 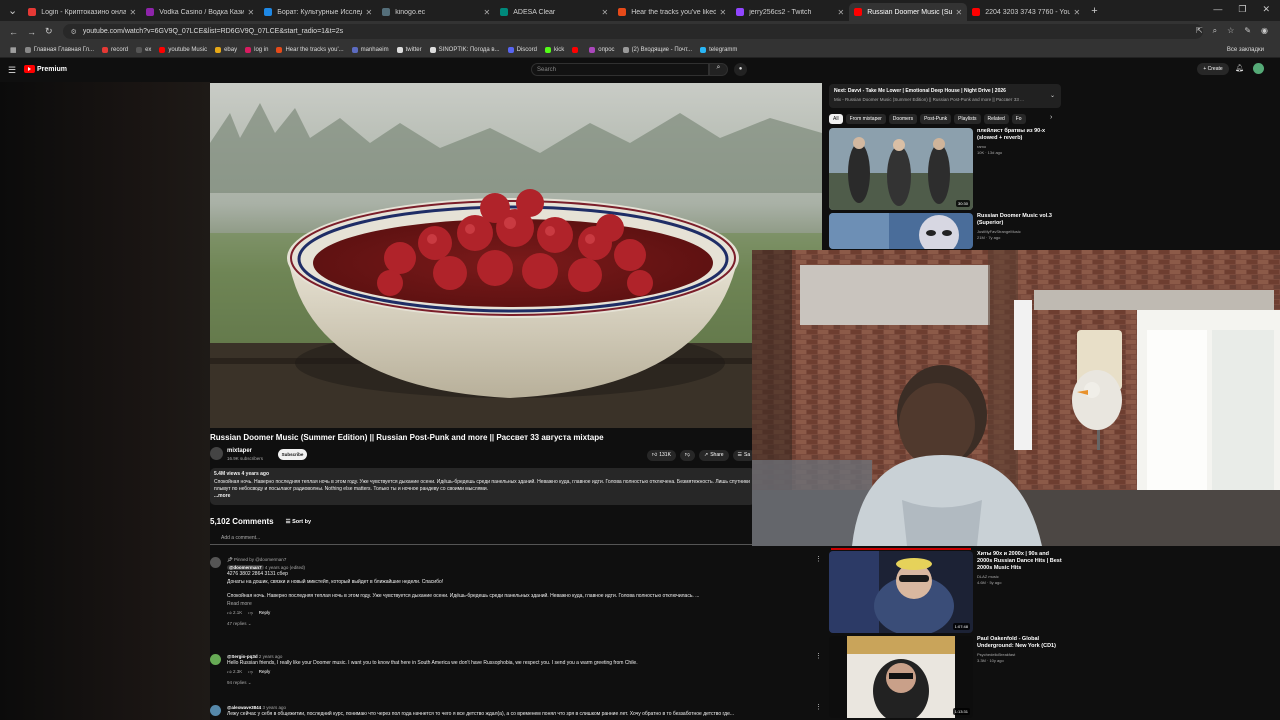 What do you see at coordinates (200, 12) in the screenshot?
I see `browser-tab: Vodka Casino / Водка Казино ✕` at bounding box center [200, 12].